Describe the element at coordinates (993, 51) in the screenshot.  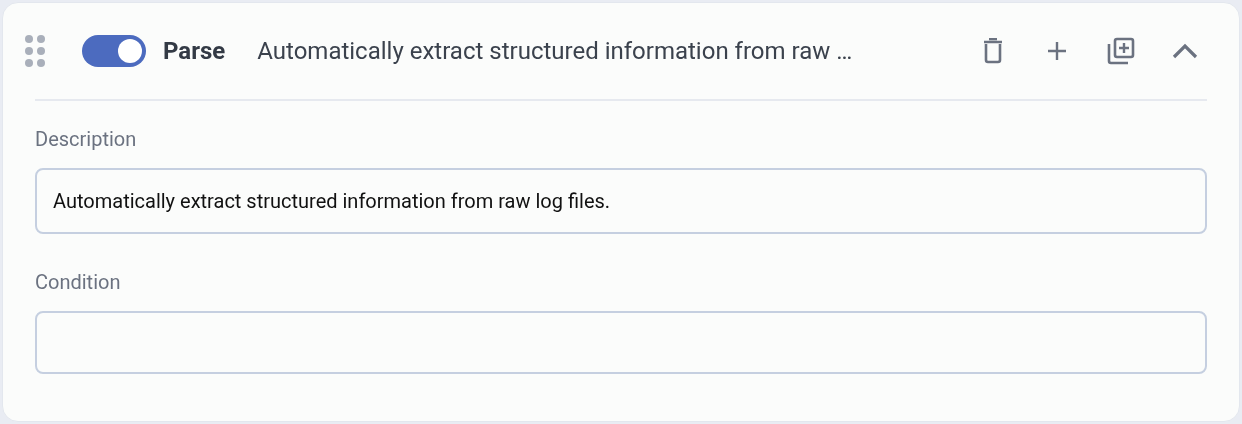
I see `trash-icon` at that location.